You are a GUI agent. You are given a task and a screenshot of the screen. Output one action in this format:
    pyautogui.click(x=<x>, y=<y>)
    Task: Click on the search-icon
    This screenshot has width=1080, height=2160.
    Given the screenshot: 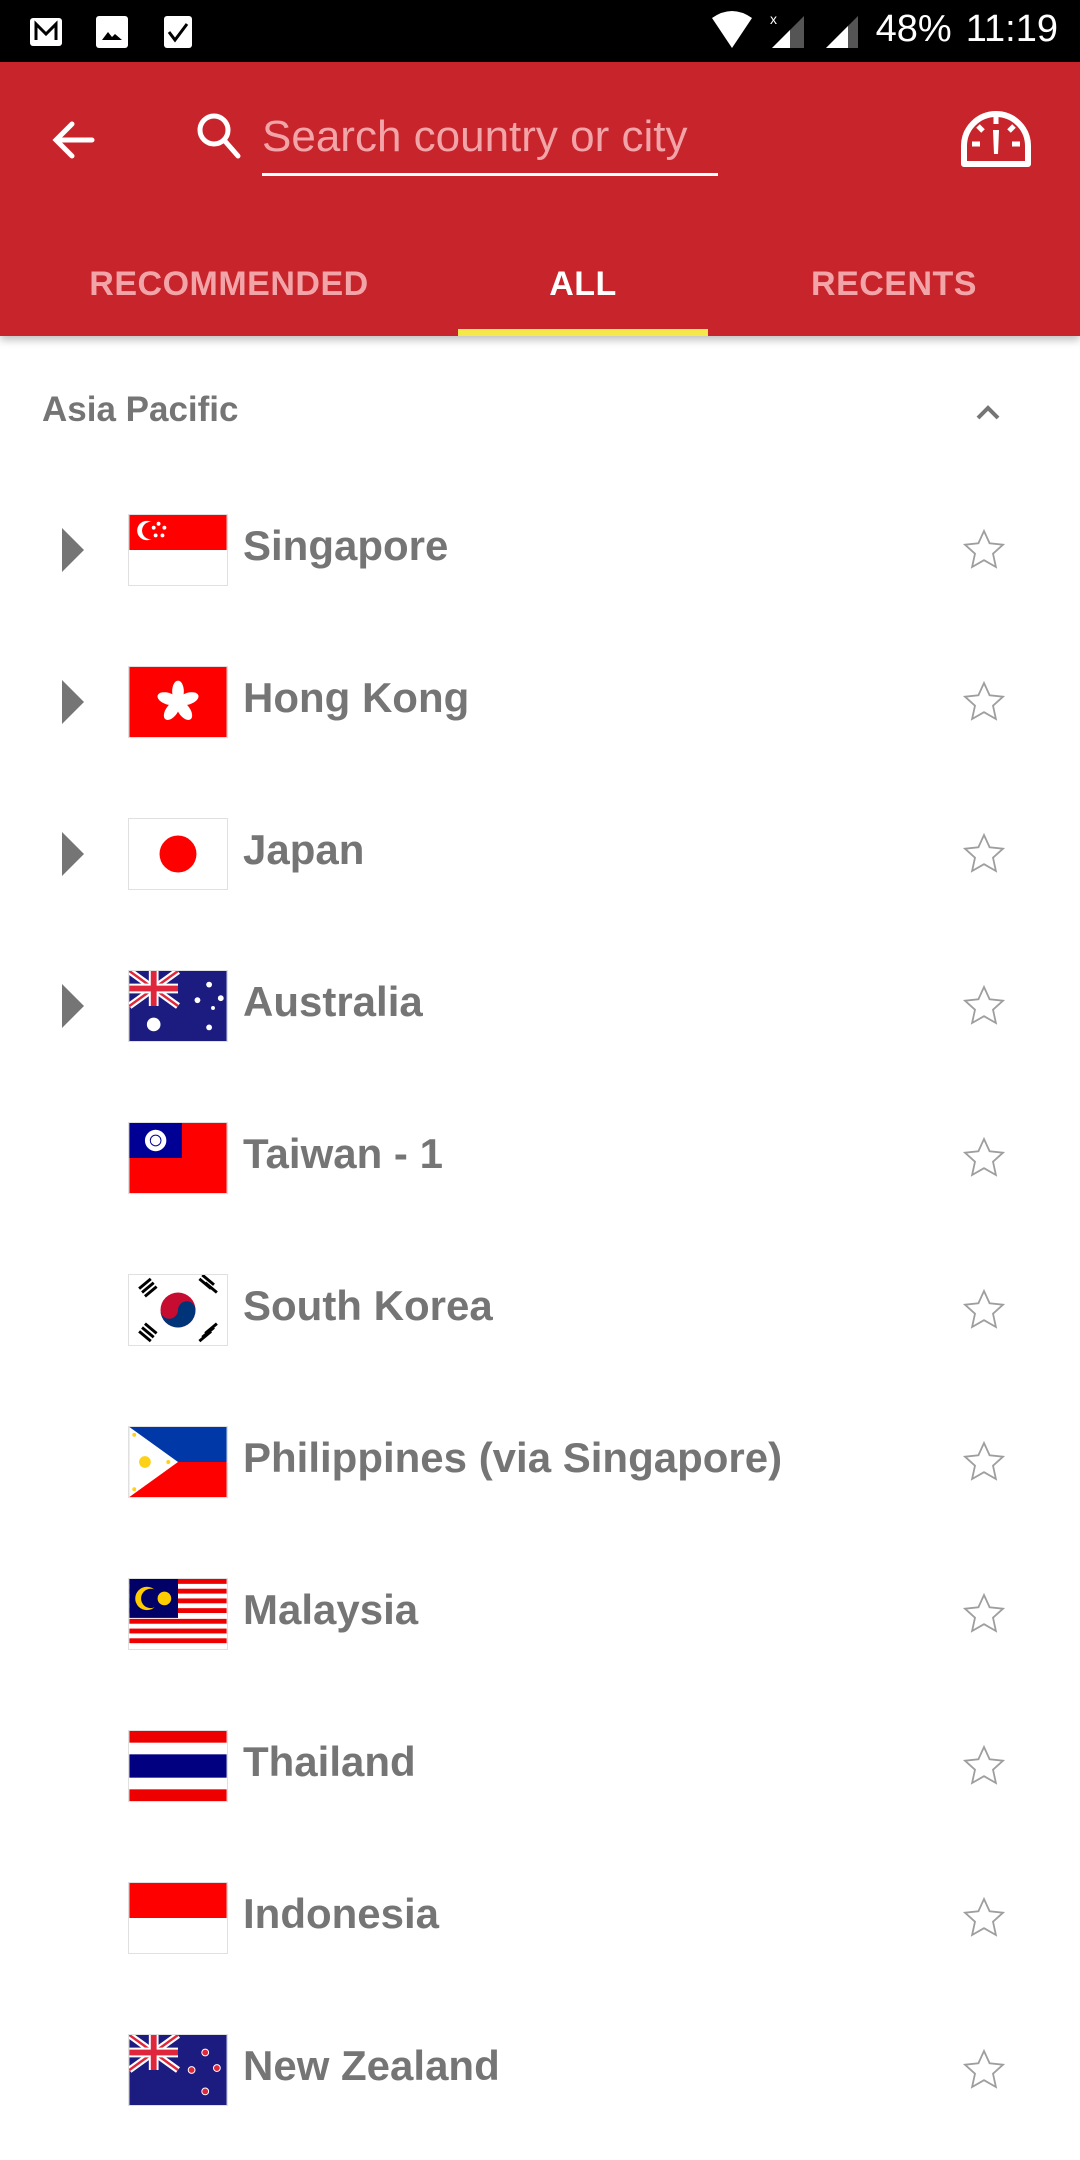 What is the action you would take?
    pyautogui.click(x=219, y=136)
    